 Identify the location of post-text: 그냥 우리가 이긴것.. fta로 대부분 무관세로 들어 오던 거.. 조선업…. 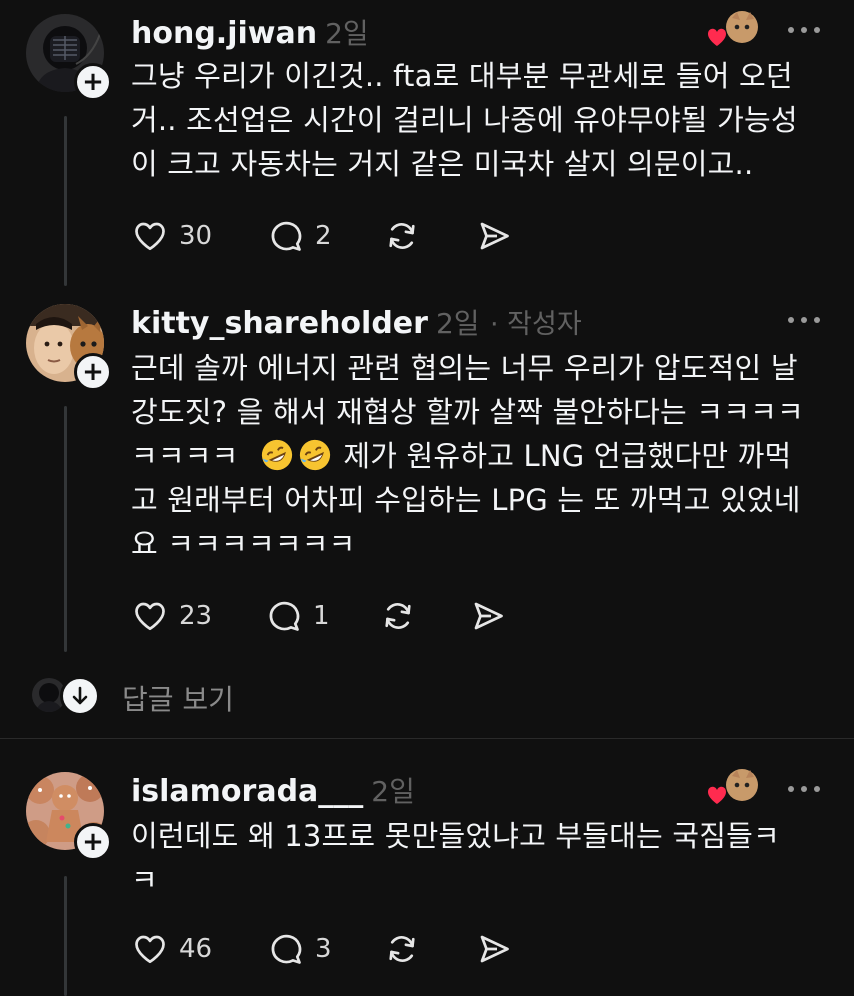
(481, 120).